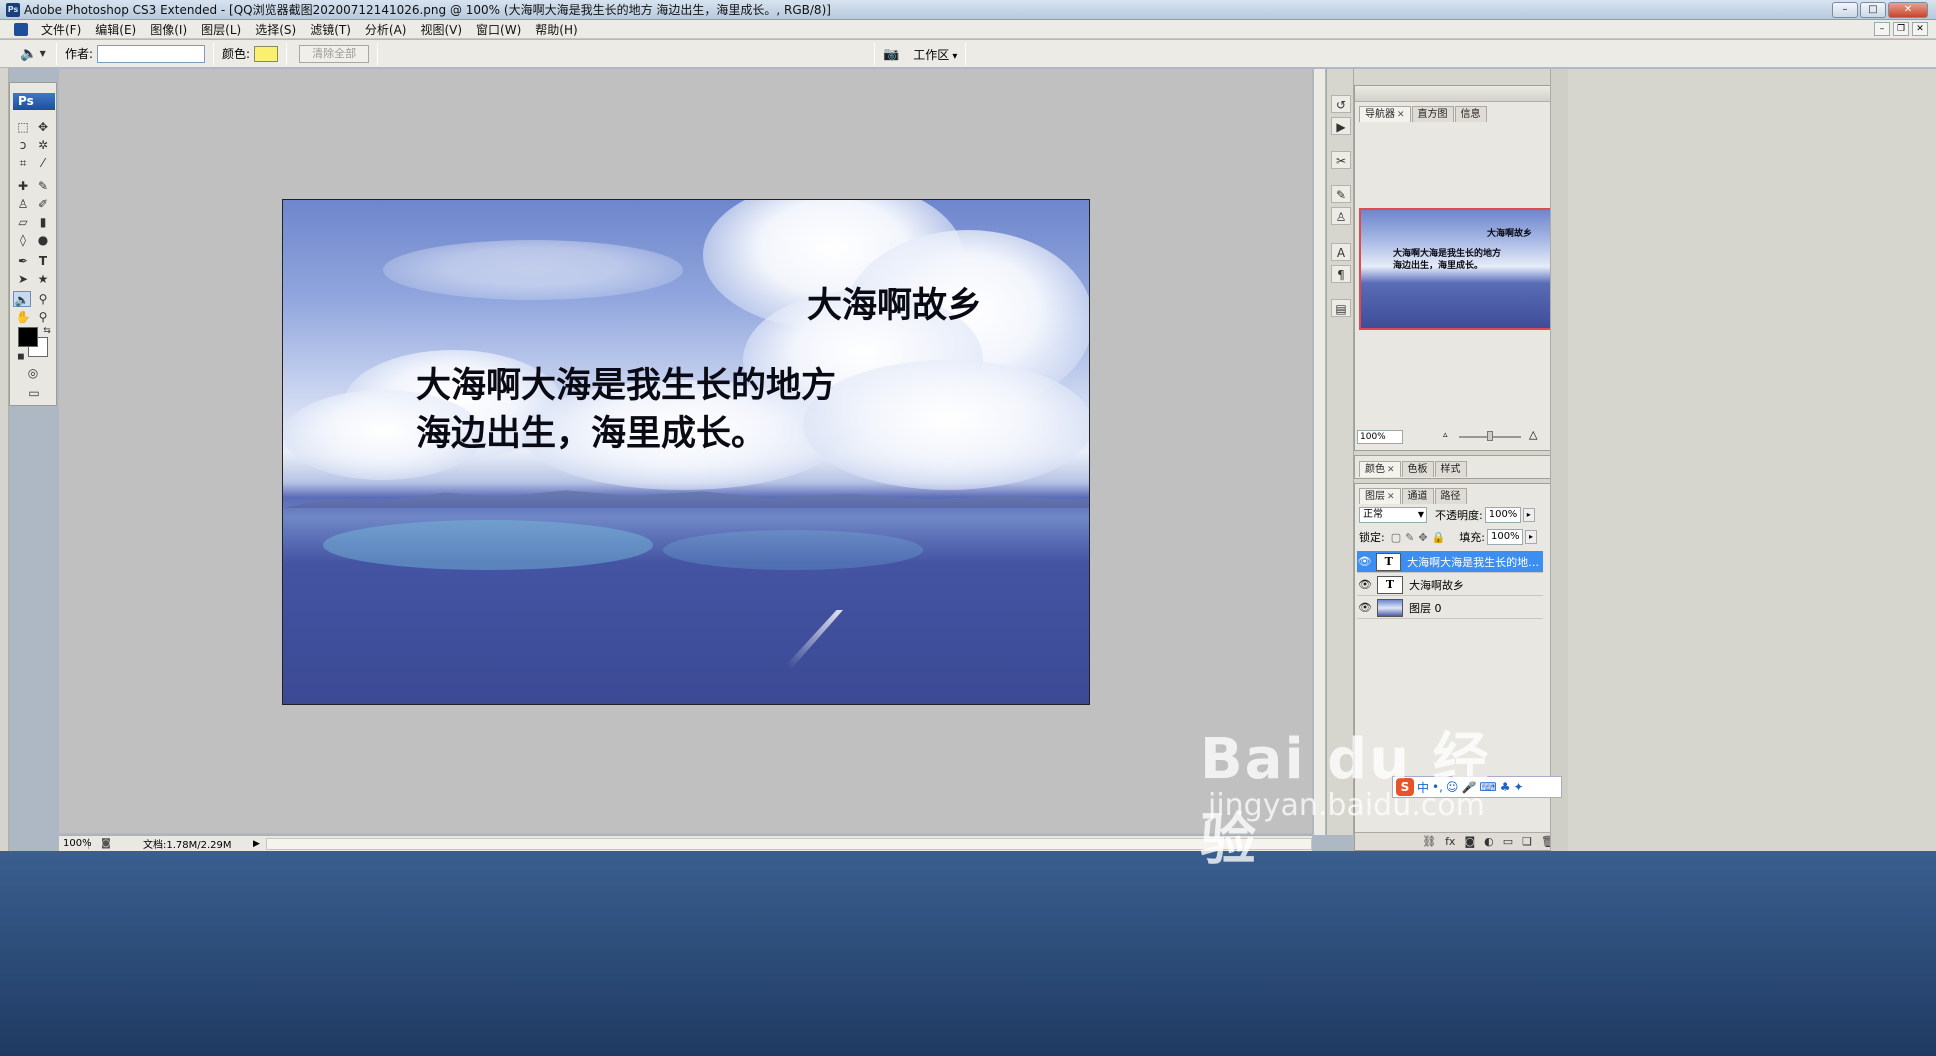 Image resolution: width=1936 pixels, height=1056 pixels. I want to click on opacity-slider-arrow-icon: ▸, so click(1528, 515).